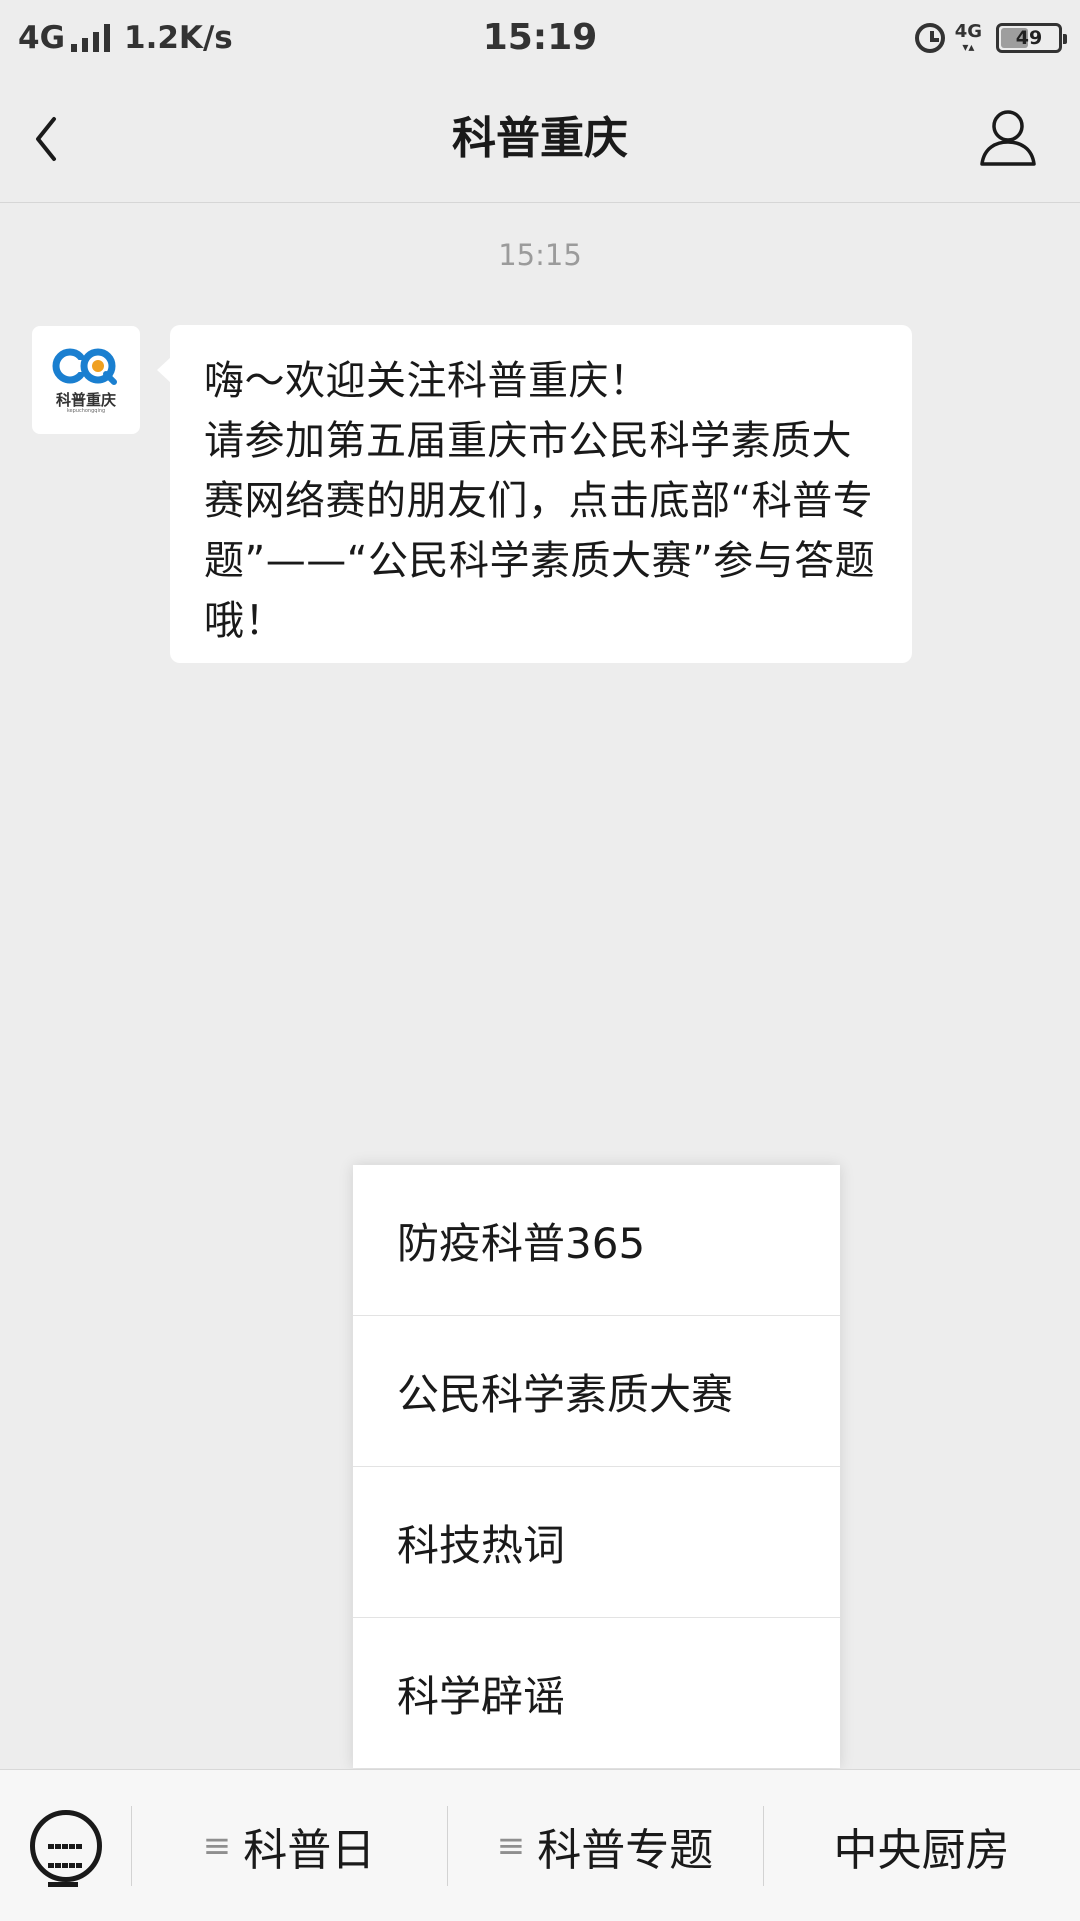  I want to click on menu-tab-label: 中央厨房, so click(921, 1850).